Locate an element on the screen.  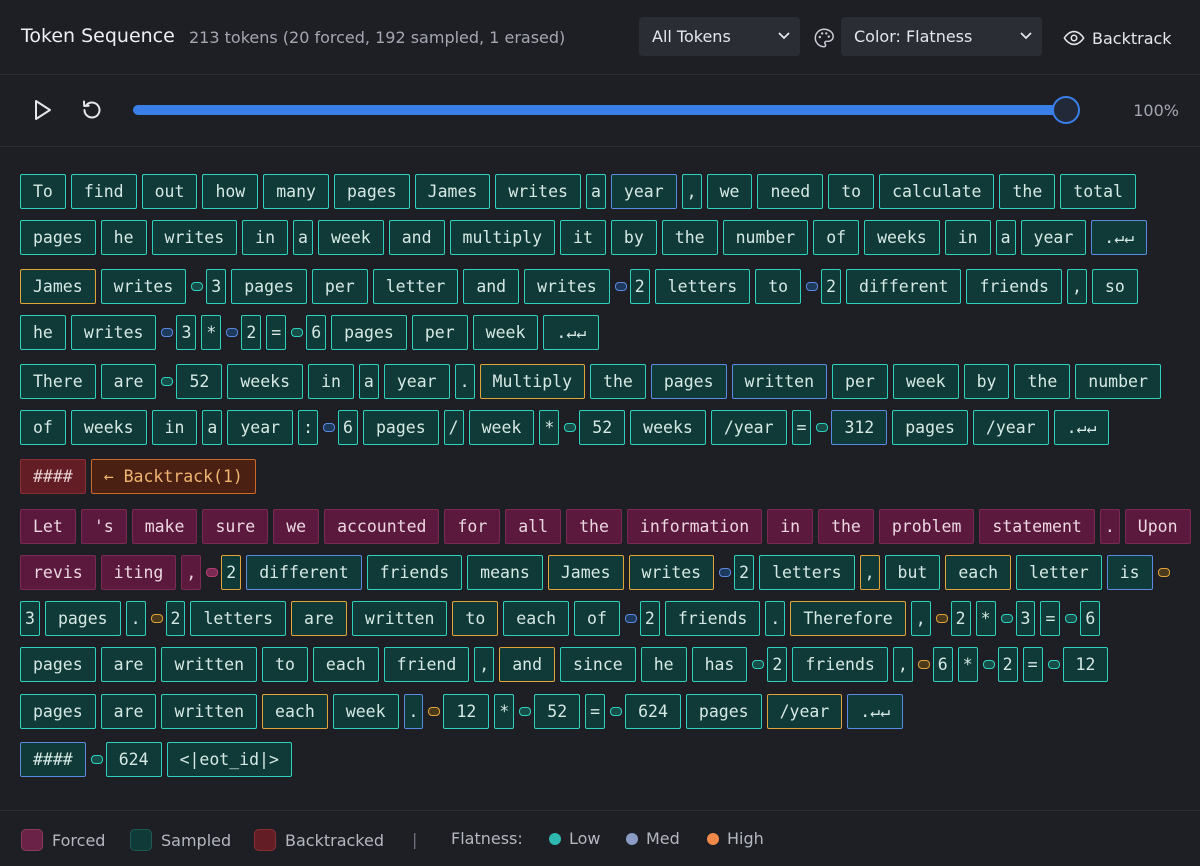
token: multiply is located at coordinates (502, 237).